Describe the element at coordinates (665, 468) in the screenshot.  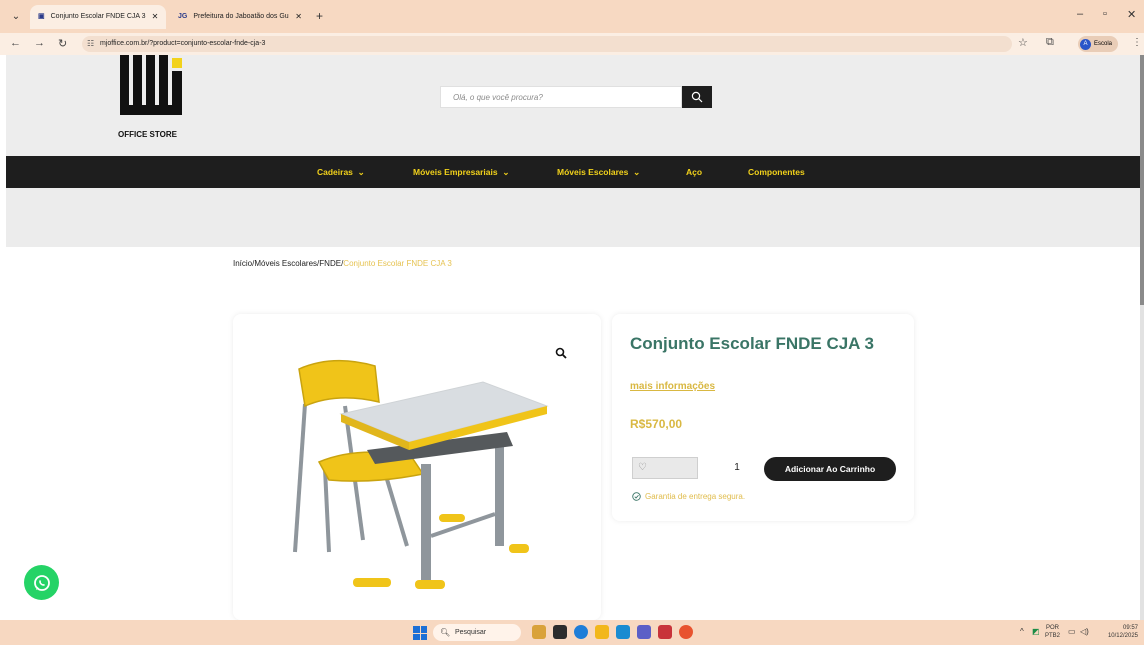
I see `wishlist-button: ♡` at that location.